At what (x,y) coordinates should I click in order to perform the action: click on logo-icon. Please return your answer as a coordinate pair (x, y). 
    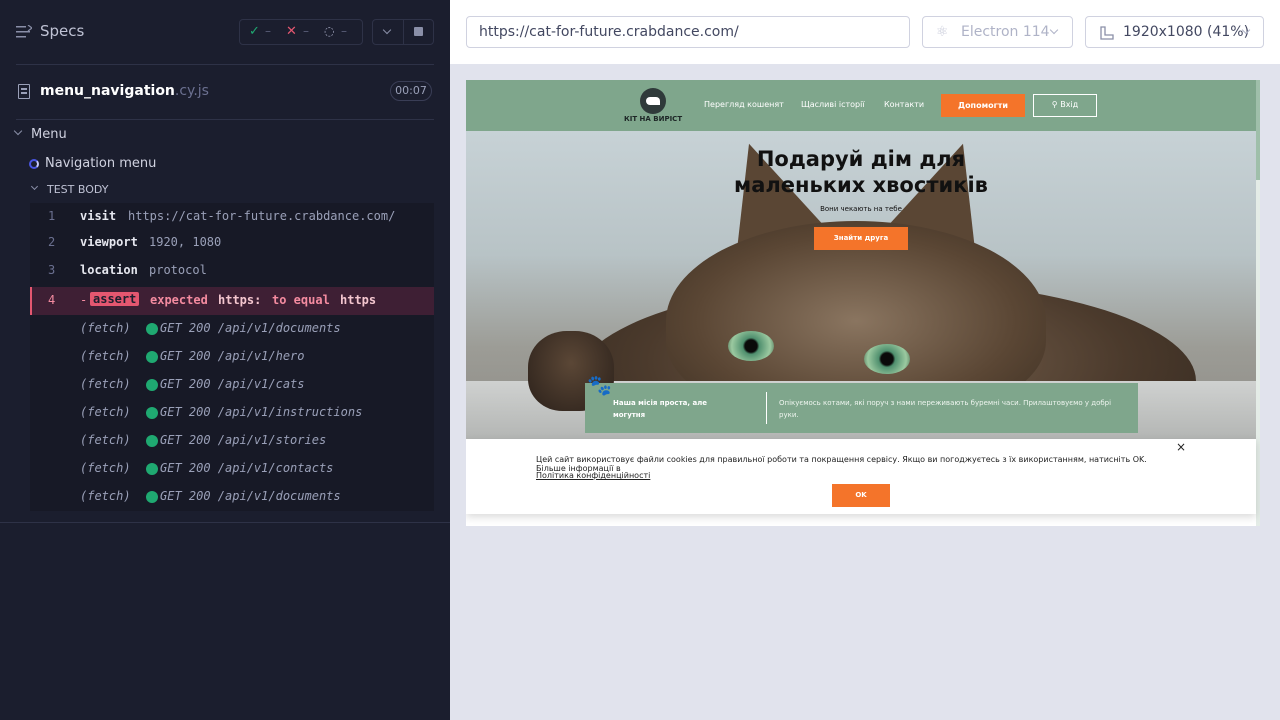
    Looking at the image, I should click on (653, 101).